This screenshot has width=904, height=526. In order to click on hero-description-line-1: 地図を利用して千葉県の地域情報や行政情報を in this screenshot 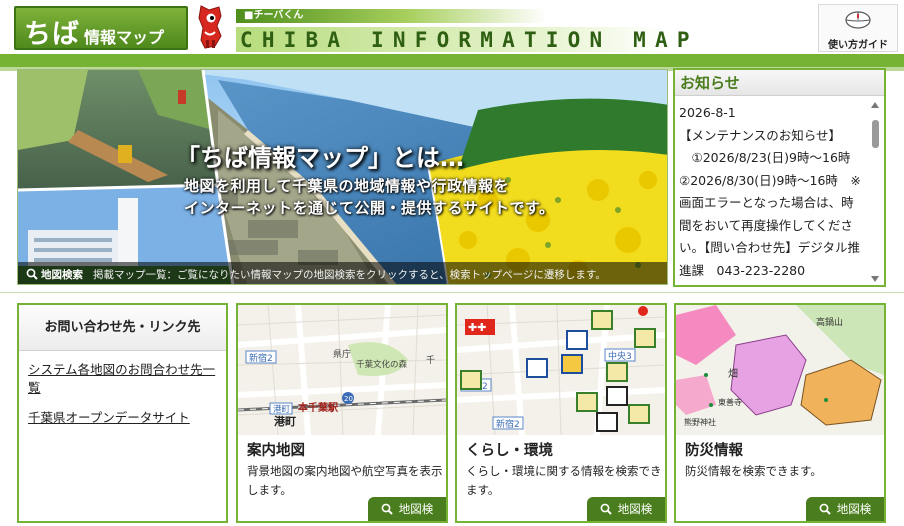, I will do `click(347, 186)`.